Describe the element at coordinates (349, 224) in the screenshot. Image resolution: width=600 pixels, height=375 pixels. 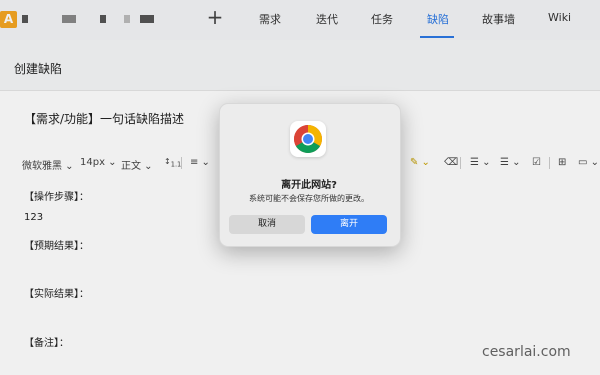
I see `leave-button: 离开` at that location.